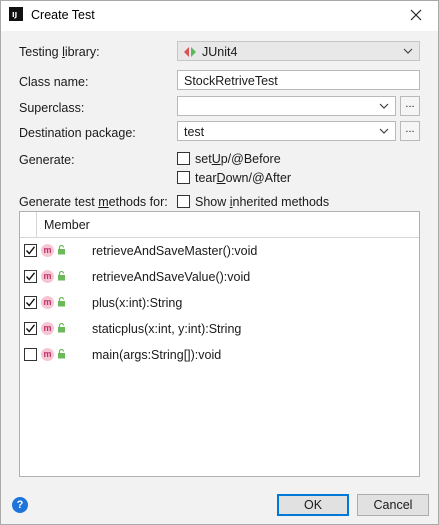  I want to click on generate-label: Generate:, so click(47, 160).